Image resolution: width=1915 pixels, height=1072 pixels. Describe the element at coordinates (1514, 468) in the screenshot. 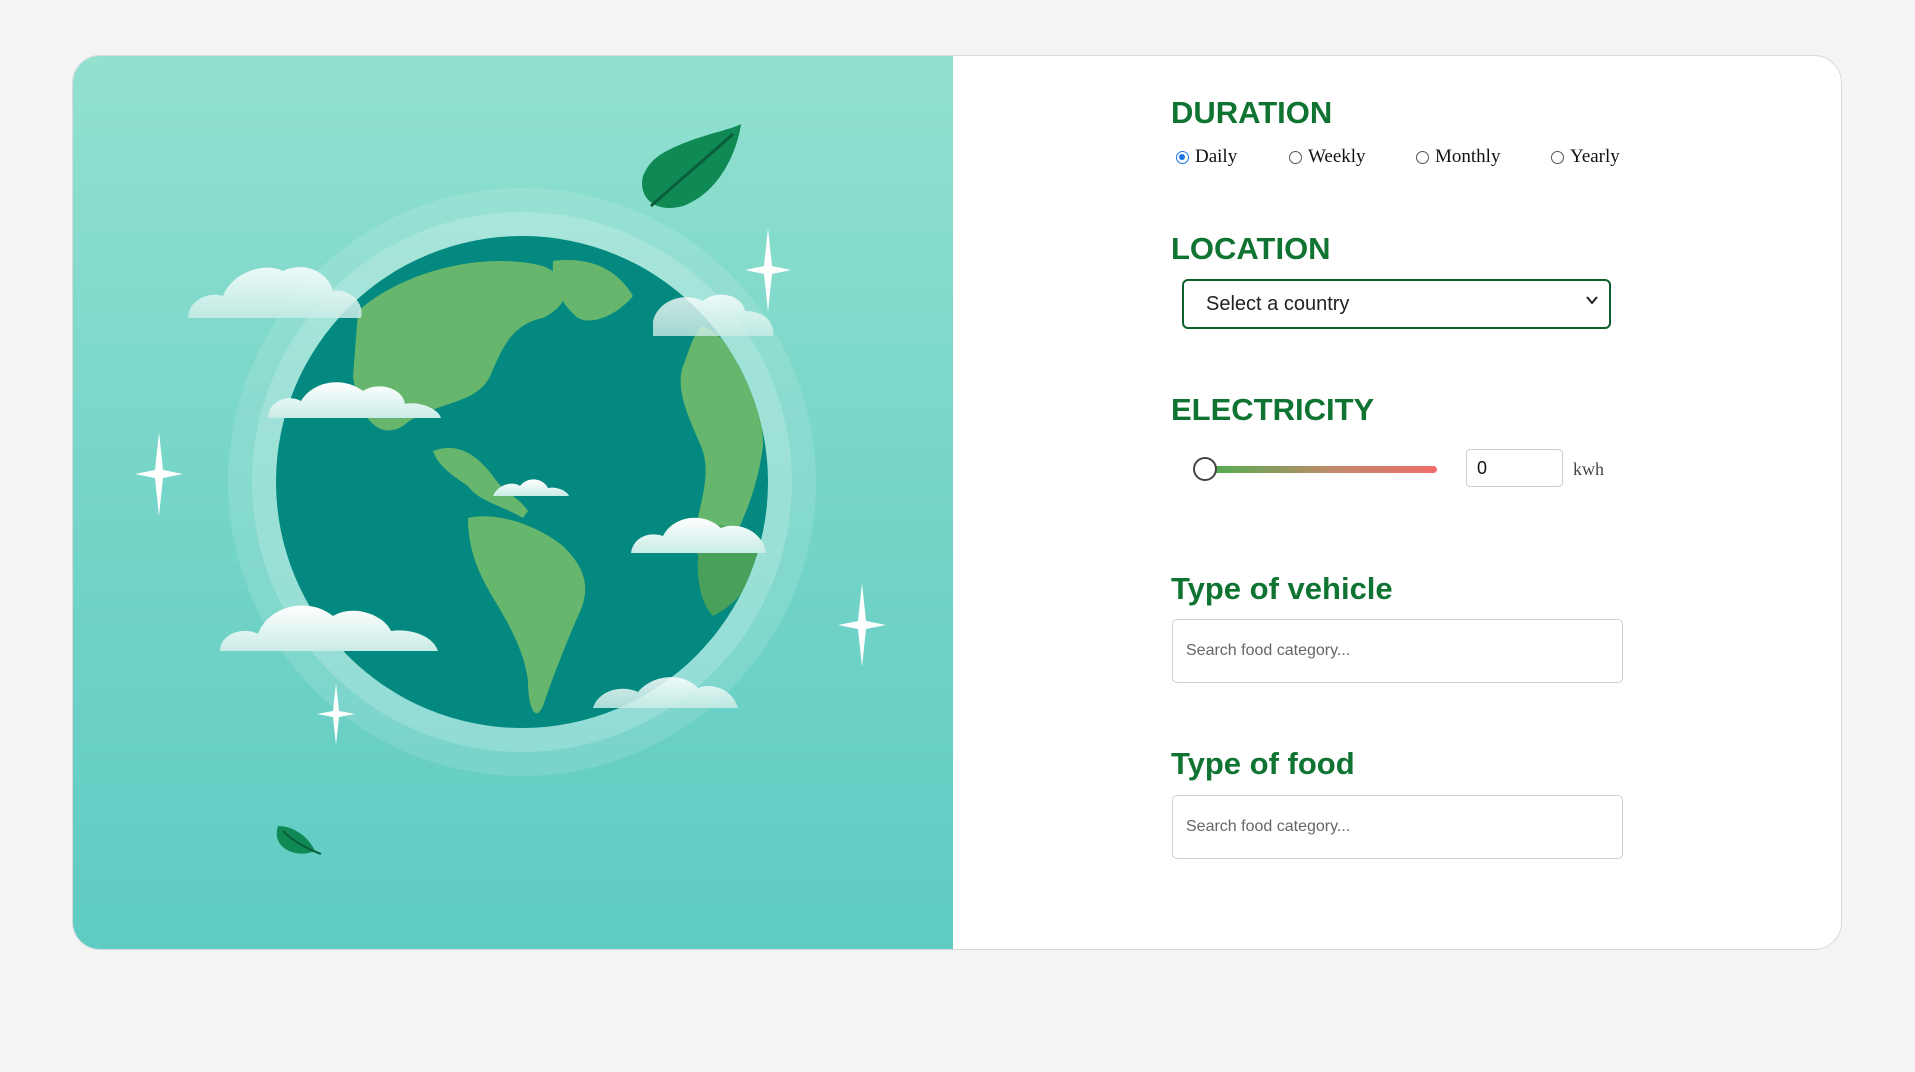

I see `electricity-value-input: 0` at that location.